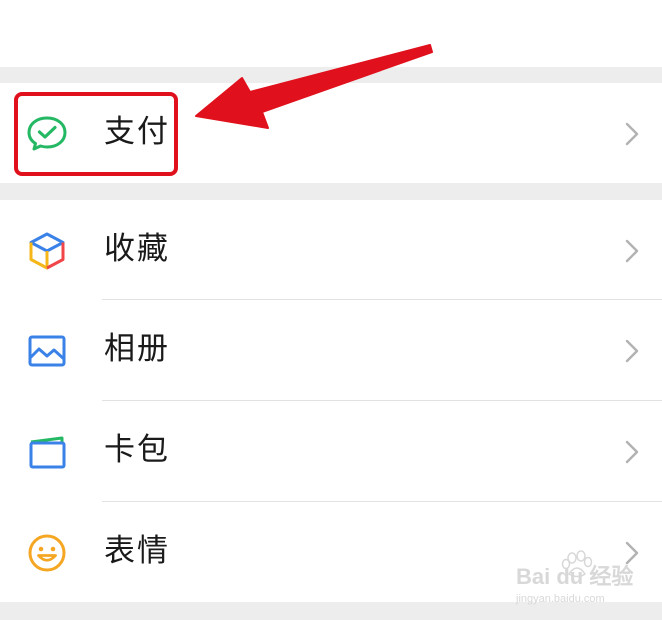  Describe the element at coordinates (47, 452) in the screenshot. I see `card-wallet-icon` at that location.